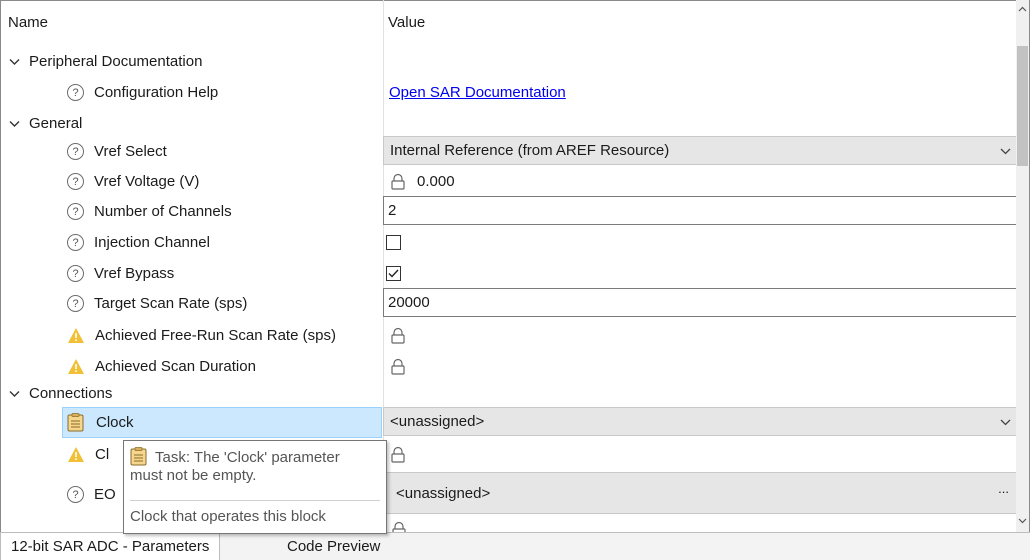 The image size is (1030, 560). Describe the element at coordinates (1022, 9) in the screenshot. I see `scroll-up-icon` at that location.